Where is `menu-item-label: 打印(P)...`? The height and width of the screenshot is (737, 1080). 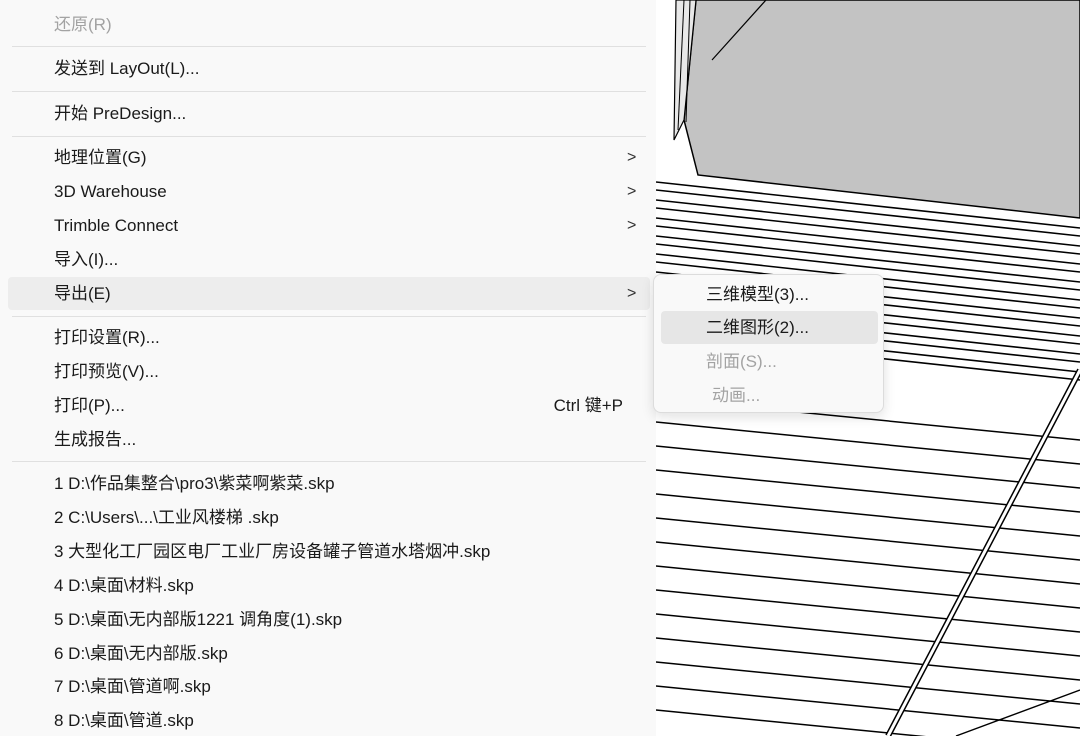
menu-item-label: 打印(P)... is located at coordinates (89, 405).